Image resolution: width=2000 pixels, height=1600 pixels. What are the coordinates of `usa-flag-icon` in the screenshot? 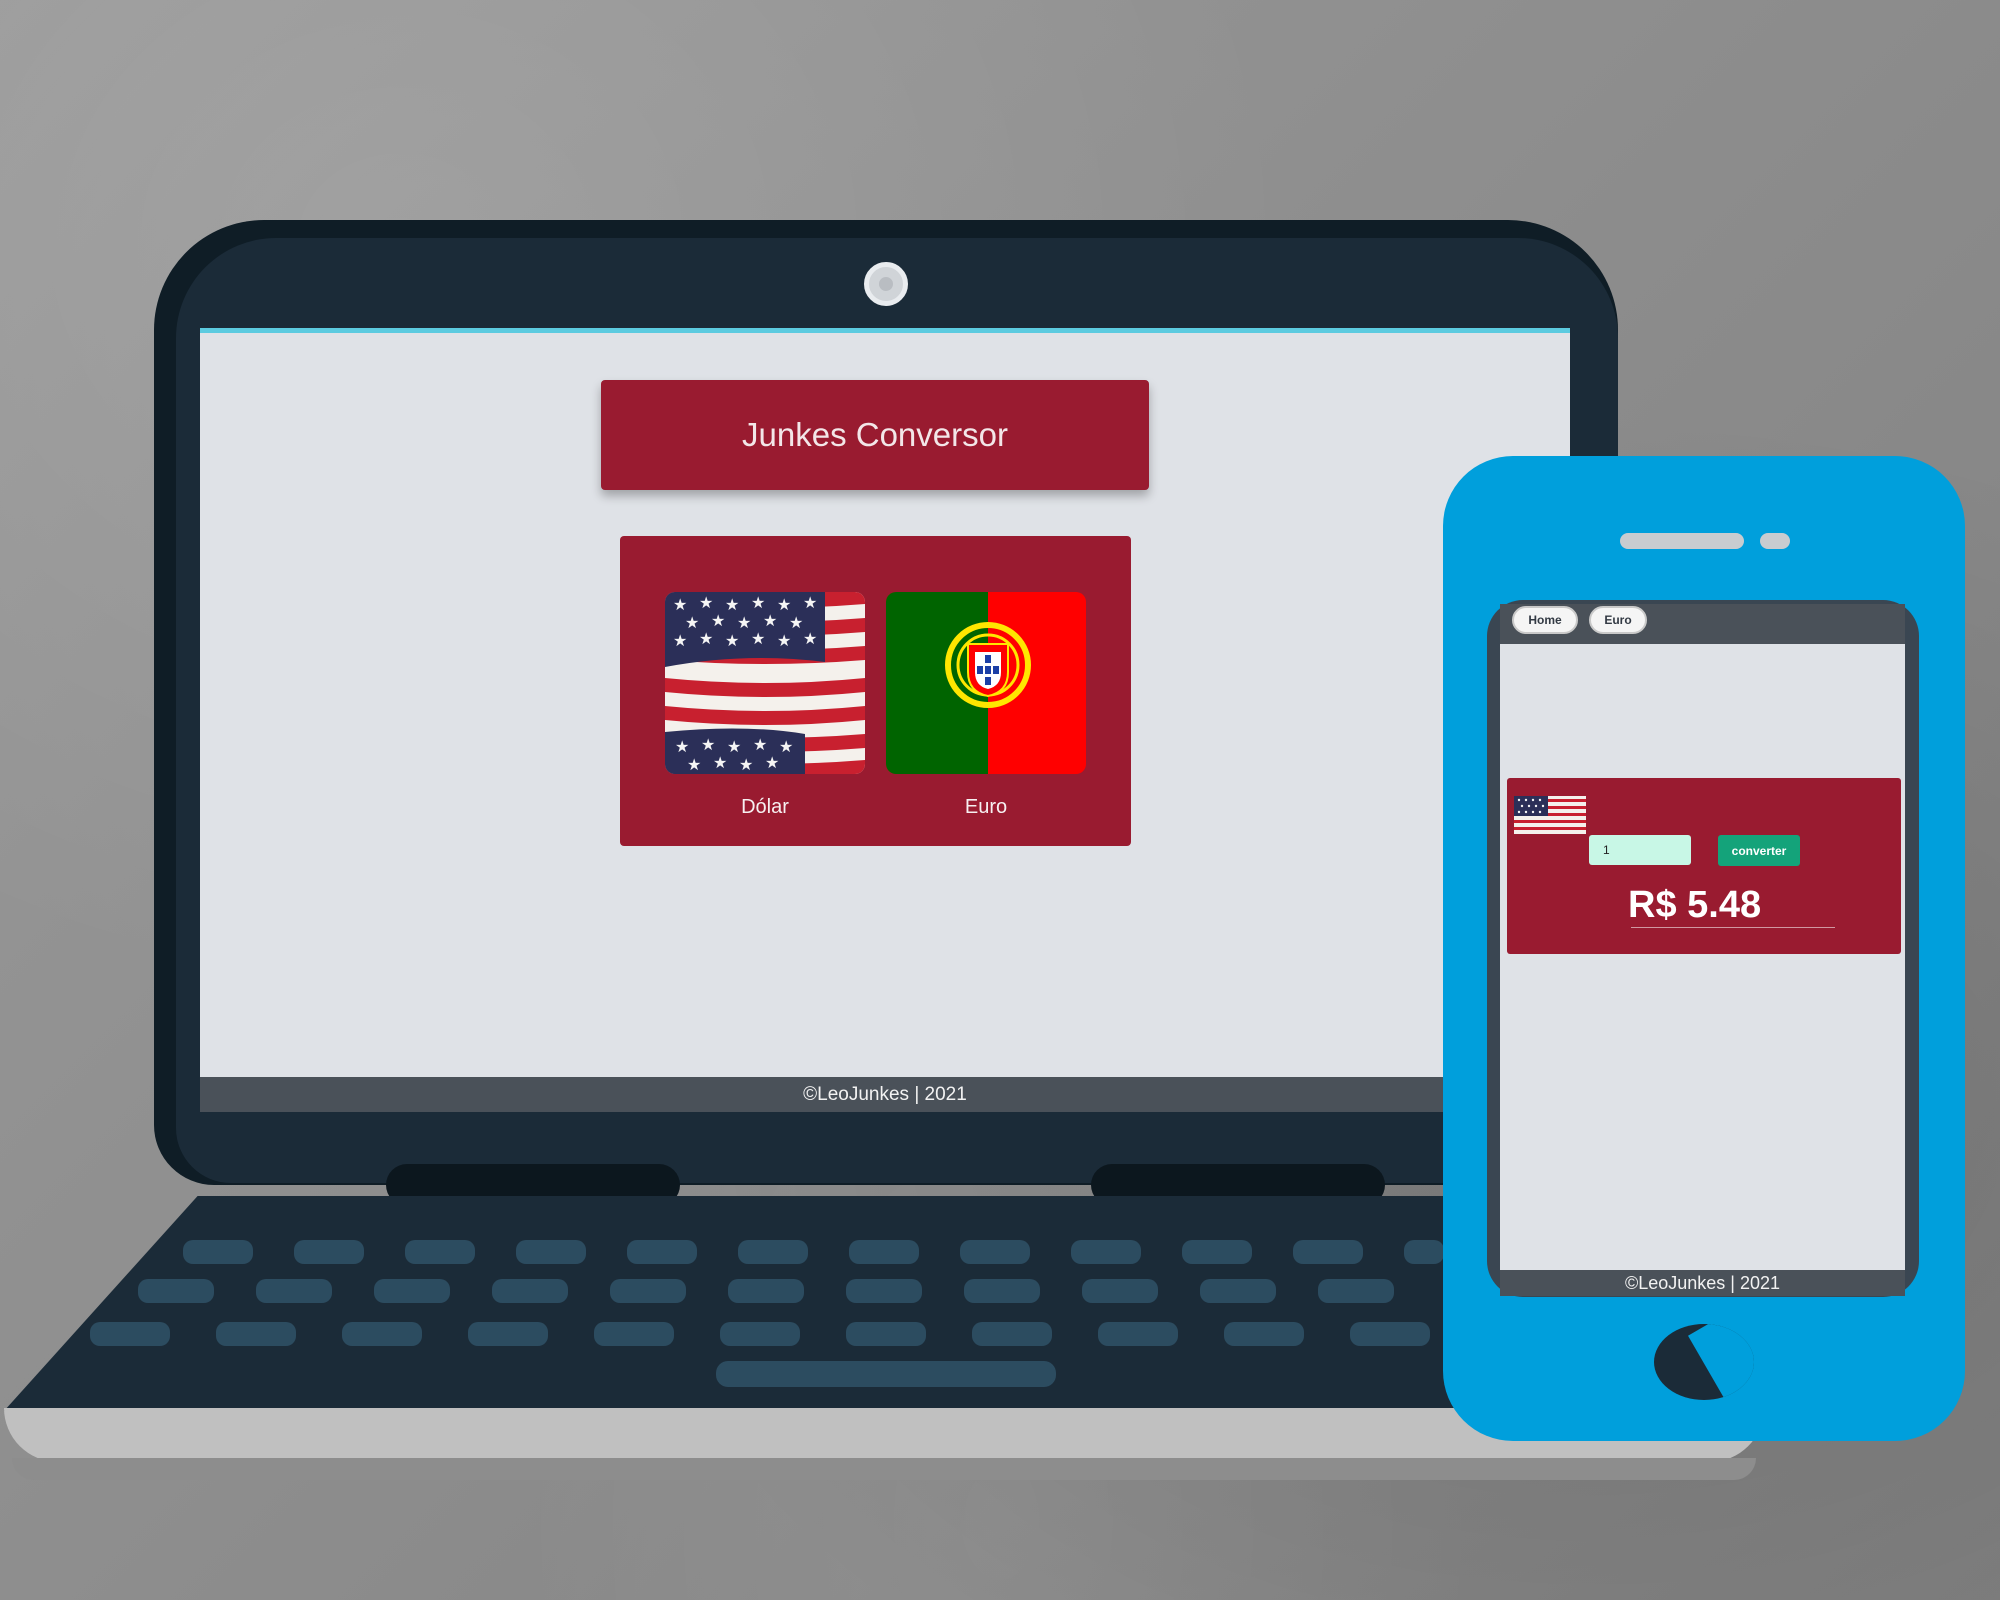 It's located at (1550, 815).